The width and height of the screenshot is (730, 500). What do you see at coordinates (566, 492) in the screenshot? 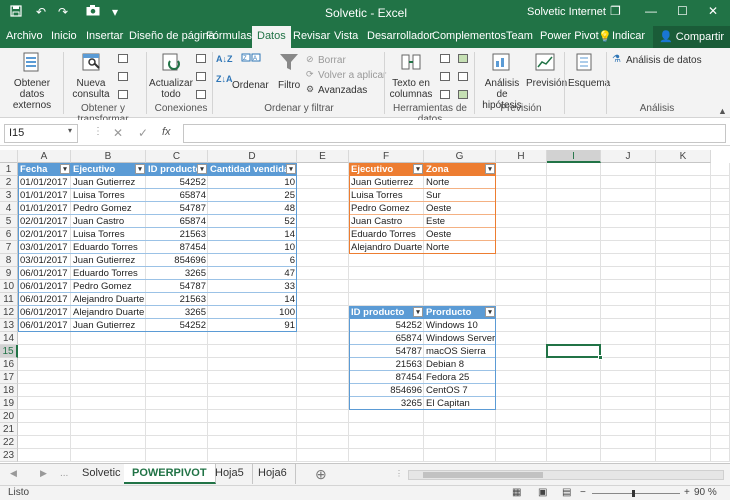
I see `page-break-icon: ▤` at bounding box center [566, 492].